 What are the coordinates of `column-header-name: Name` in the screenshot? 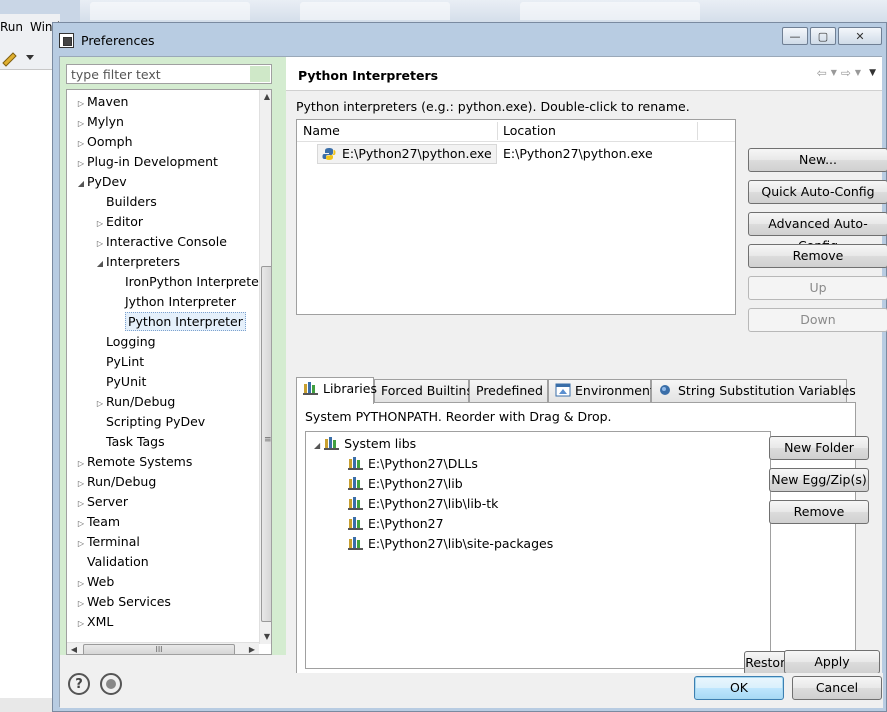 It's located at (321, 130).